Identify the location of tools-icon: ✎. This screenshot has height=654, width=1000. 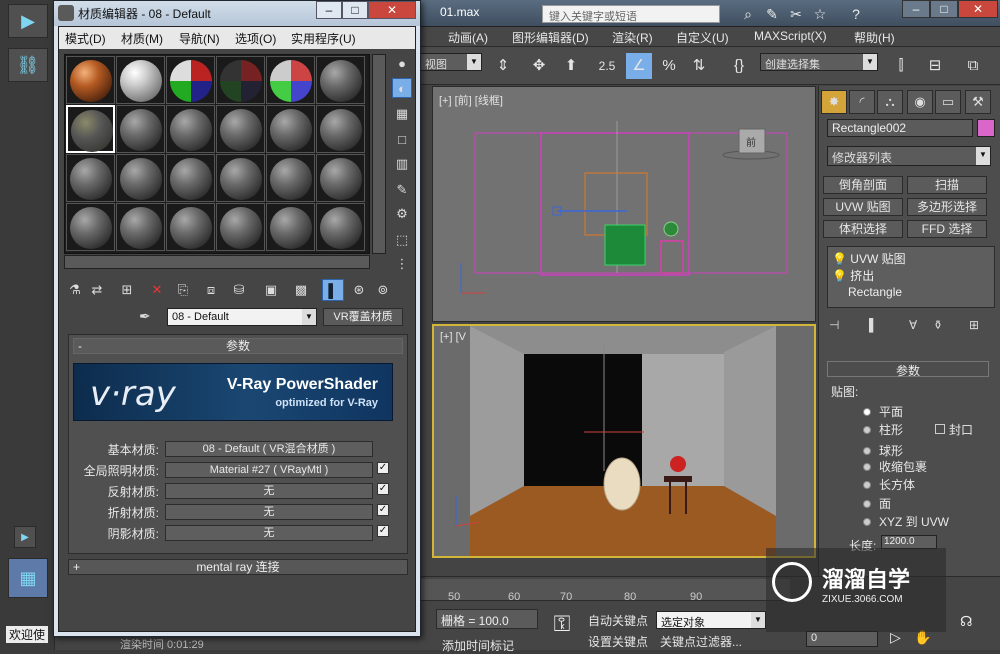
(772, 14).